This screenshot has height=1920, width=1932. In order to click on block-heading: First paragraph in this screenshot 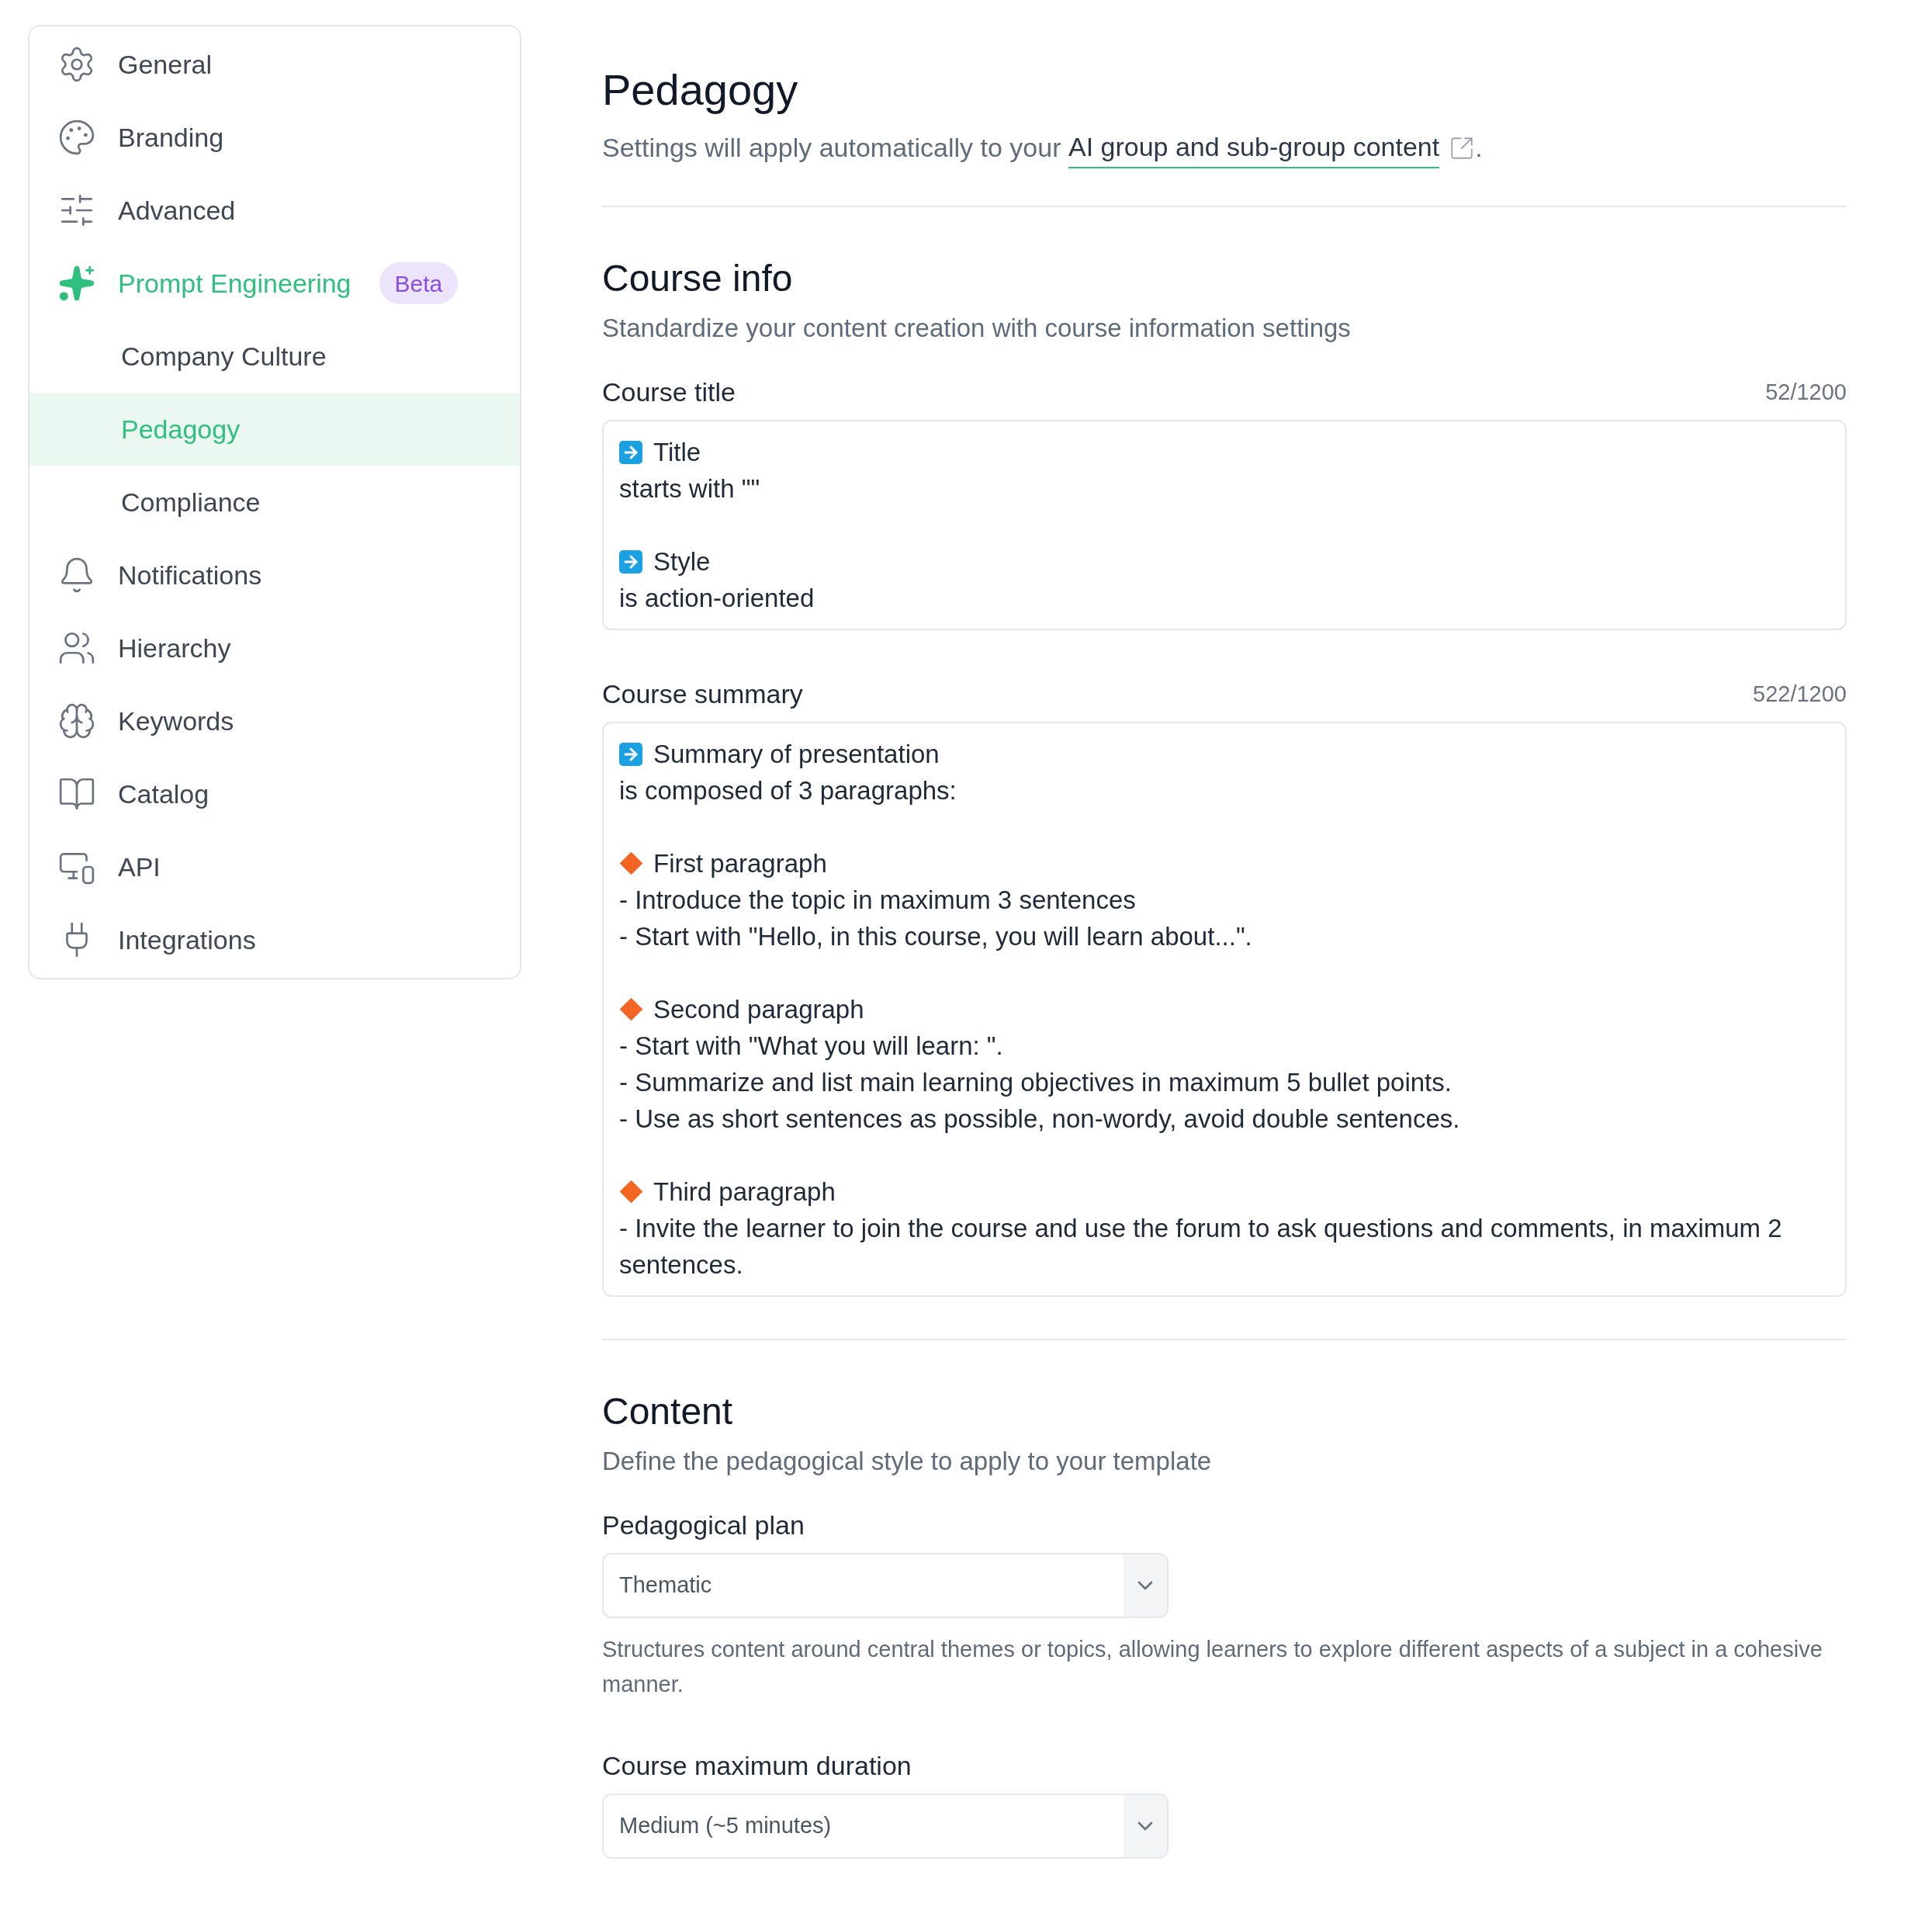, I will do `click(740, 863)`.